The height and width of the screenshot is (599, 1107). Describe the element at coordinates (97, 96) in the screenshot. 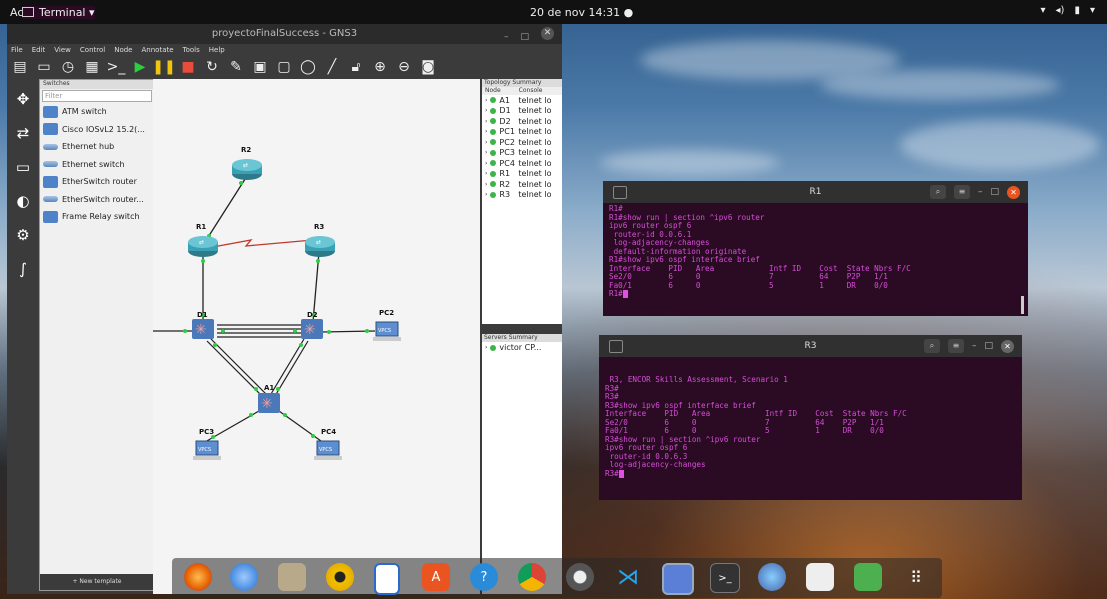

I see `device-filter-input: Filter` at that location.